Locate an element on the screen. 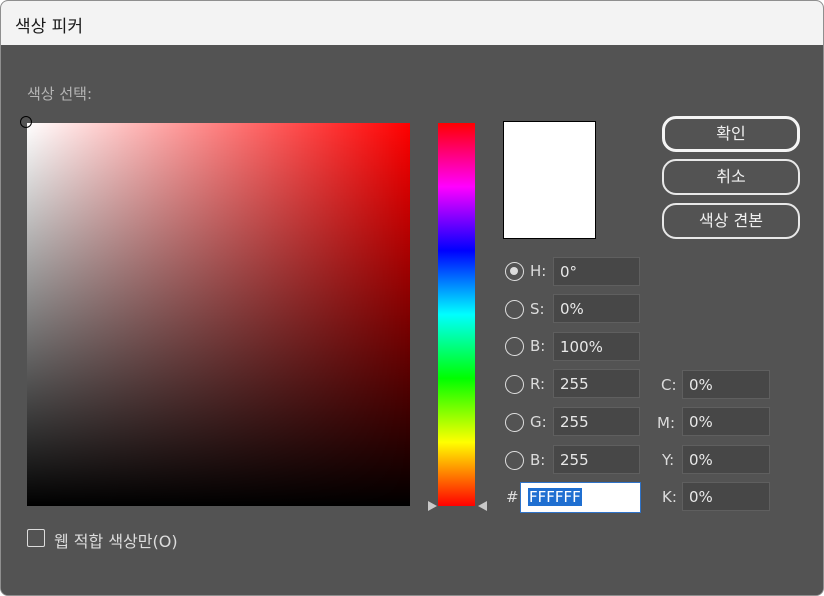  magenta-label: M: is located at coordinates (666, 423).